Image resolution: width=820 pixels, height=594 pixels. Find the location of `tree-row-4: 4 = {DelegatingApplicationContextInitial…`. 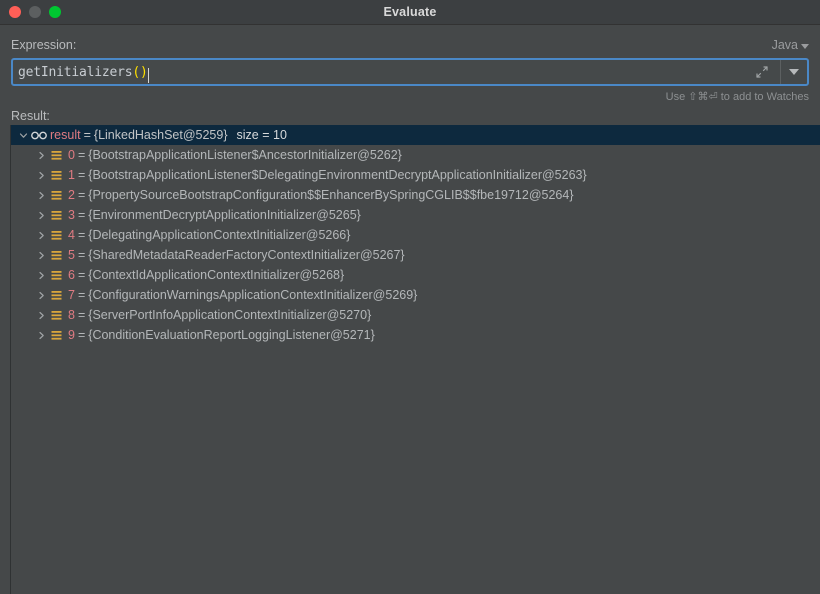

tree-row-4: 4 = {DelegatingApplicationContextInitial… is located at coordinates (415, 235).